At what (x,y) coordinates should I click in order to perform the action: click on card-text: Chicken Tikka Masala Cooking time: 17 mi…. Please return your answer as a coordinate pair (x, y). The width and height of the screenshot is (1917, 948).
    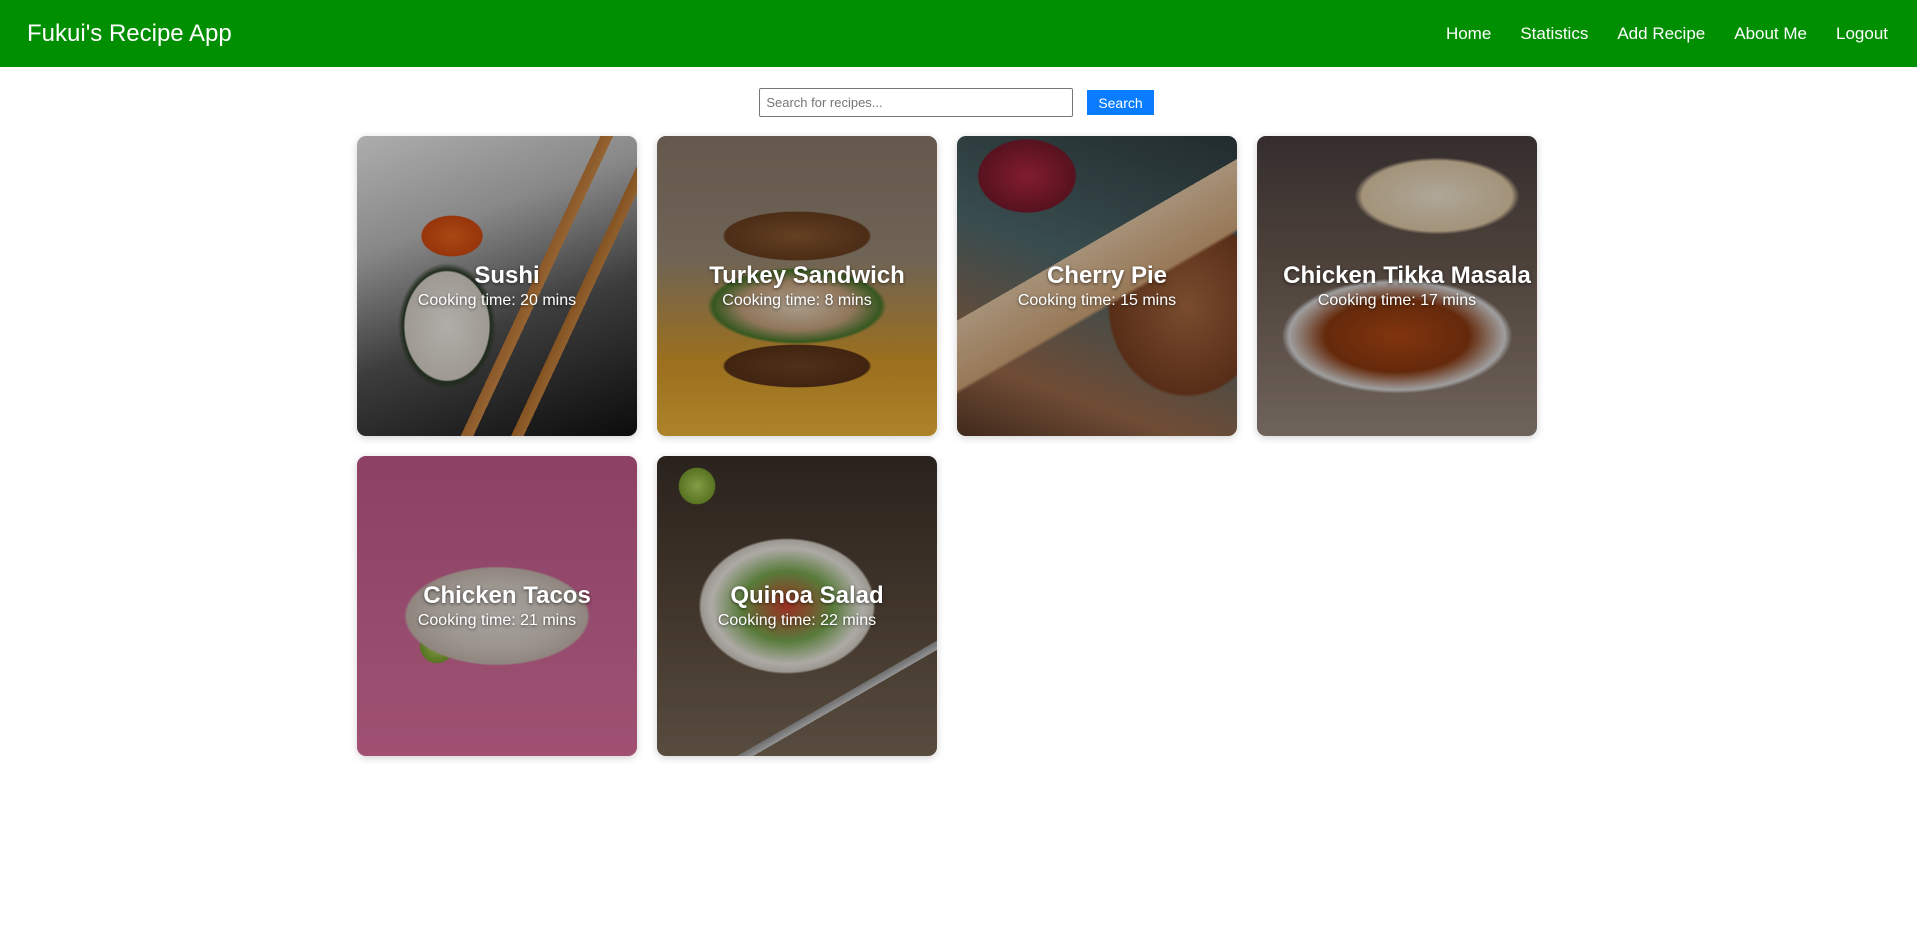
    Looking at the image, I should click on (1397, 286).